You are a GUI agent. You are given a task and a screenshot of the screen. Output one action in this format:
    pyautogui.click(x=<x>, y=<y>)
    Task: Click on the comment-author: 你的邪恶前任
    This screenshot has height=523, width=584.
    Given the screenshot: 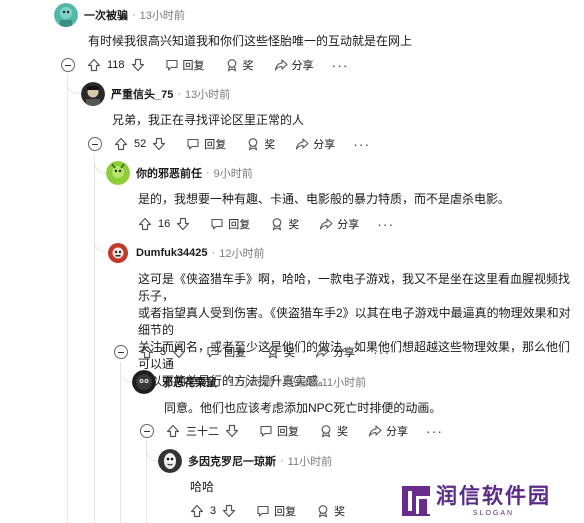 What is the action you would take?
    pyautogui.click(x=169, y=173)
    